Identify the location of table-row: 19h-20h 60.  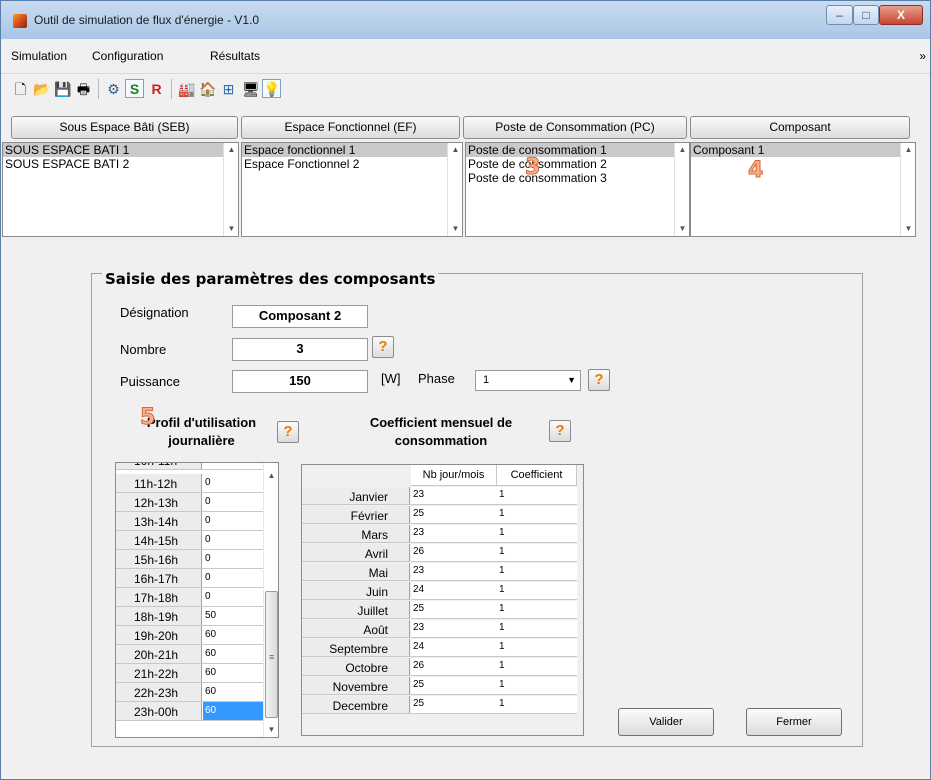
(190, 635).